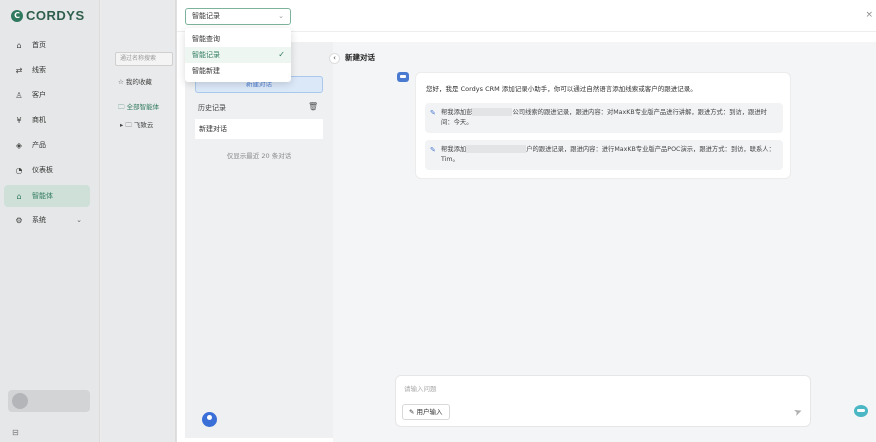 This screenshot has height=442, width=876. What do you see at coordinates (19, 45) in the screenshot?
I see `home-icon: ⌂` at bounding box center [19, 45].